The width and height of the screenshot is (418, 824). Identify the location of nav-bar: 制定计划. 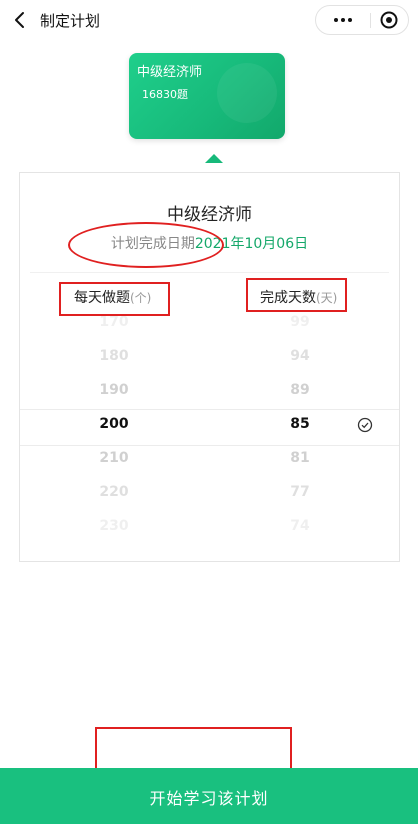
(209, 20).